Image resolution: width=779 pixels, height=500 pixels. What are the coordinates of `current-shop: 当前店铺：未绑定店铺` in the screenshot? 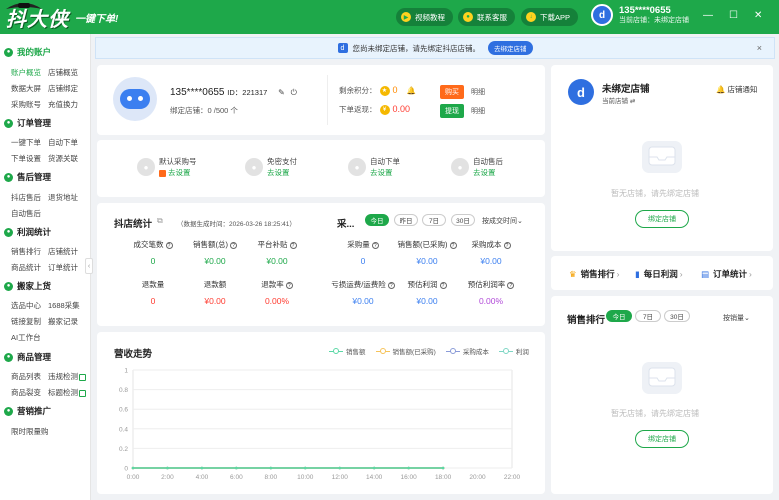 It's located at (654, 20).